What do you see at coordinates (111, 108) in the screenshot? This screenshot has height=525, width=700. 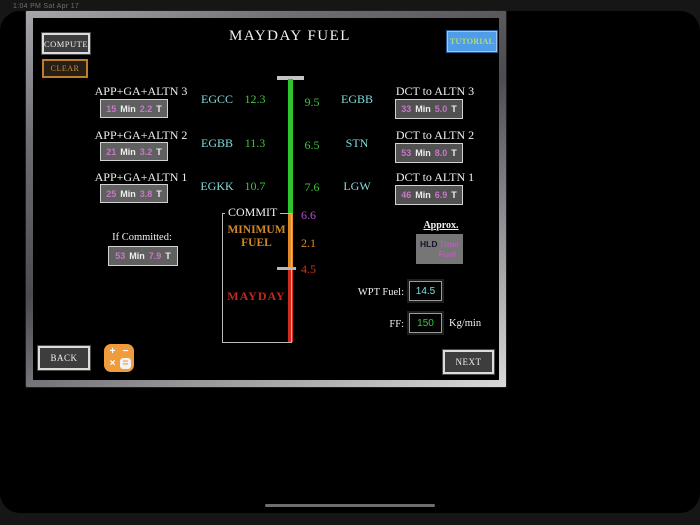 I see `altn3-minutes: 15` at bounding box center [111, 108].